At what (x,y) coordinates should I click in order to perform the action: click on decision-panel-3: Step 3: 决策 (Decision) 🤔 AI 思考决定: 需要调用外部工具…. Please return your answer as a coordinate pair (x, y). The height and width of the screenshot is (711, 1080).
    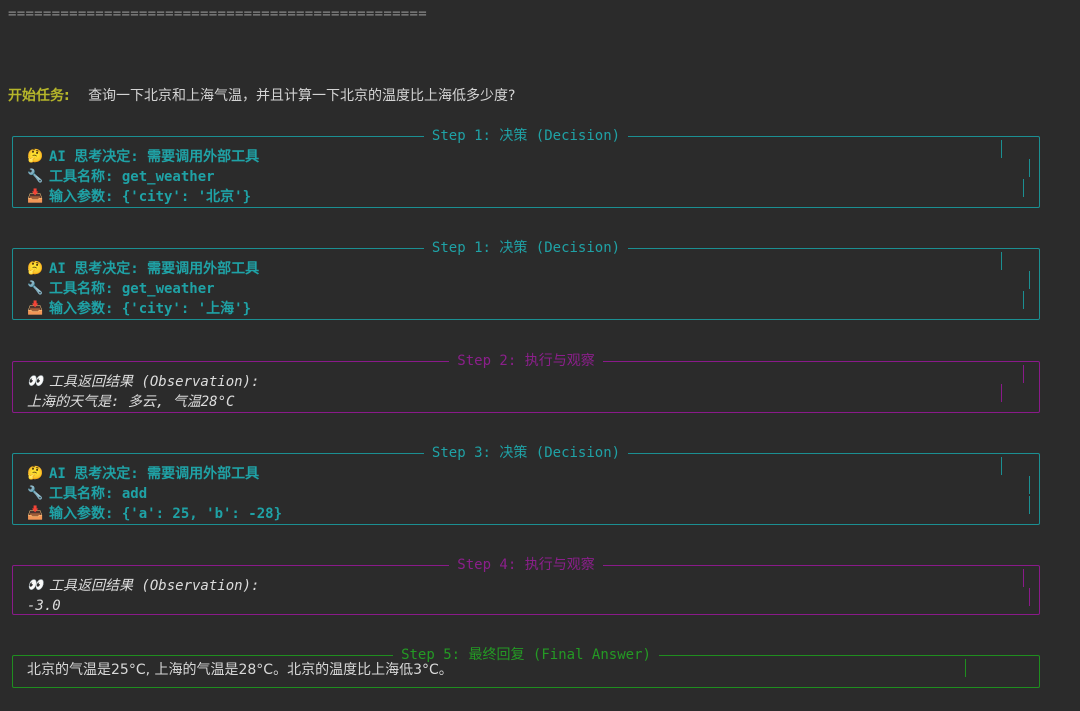
    Looking at the image, I should click on (526, 485).